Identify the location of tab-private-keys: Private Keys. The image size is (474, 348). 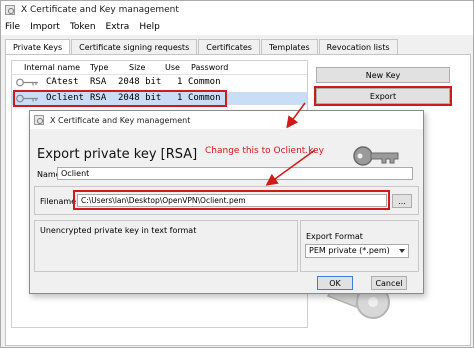
(38, 47).